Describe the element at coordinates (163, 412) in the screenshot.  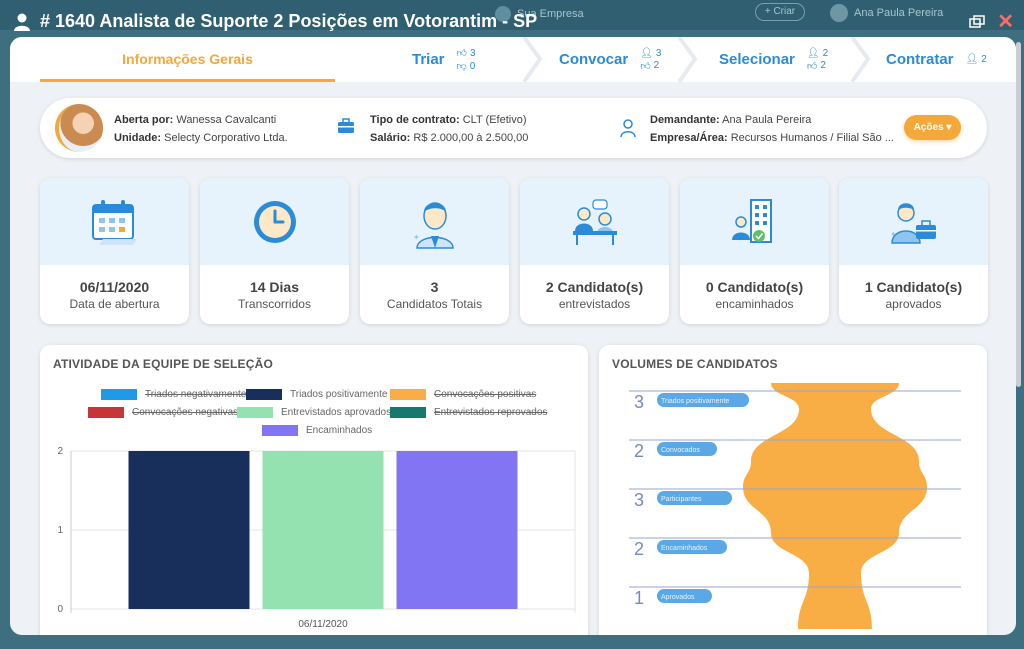
I see `legend-item: Convocações negativas` at that location.